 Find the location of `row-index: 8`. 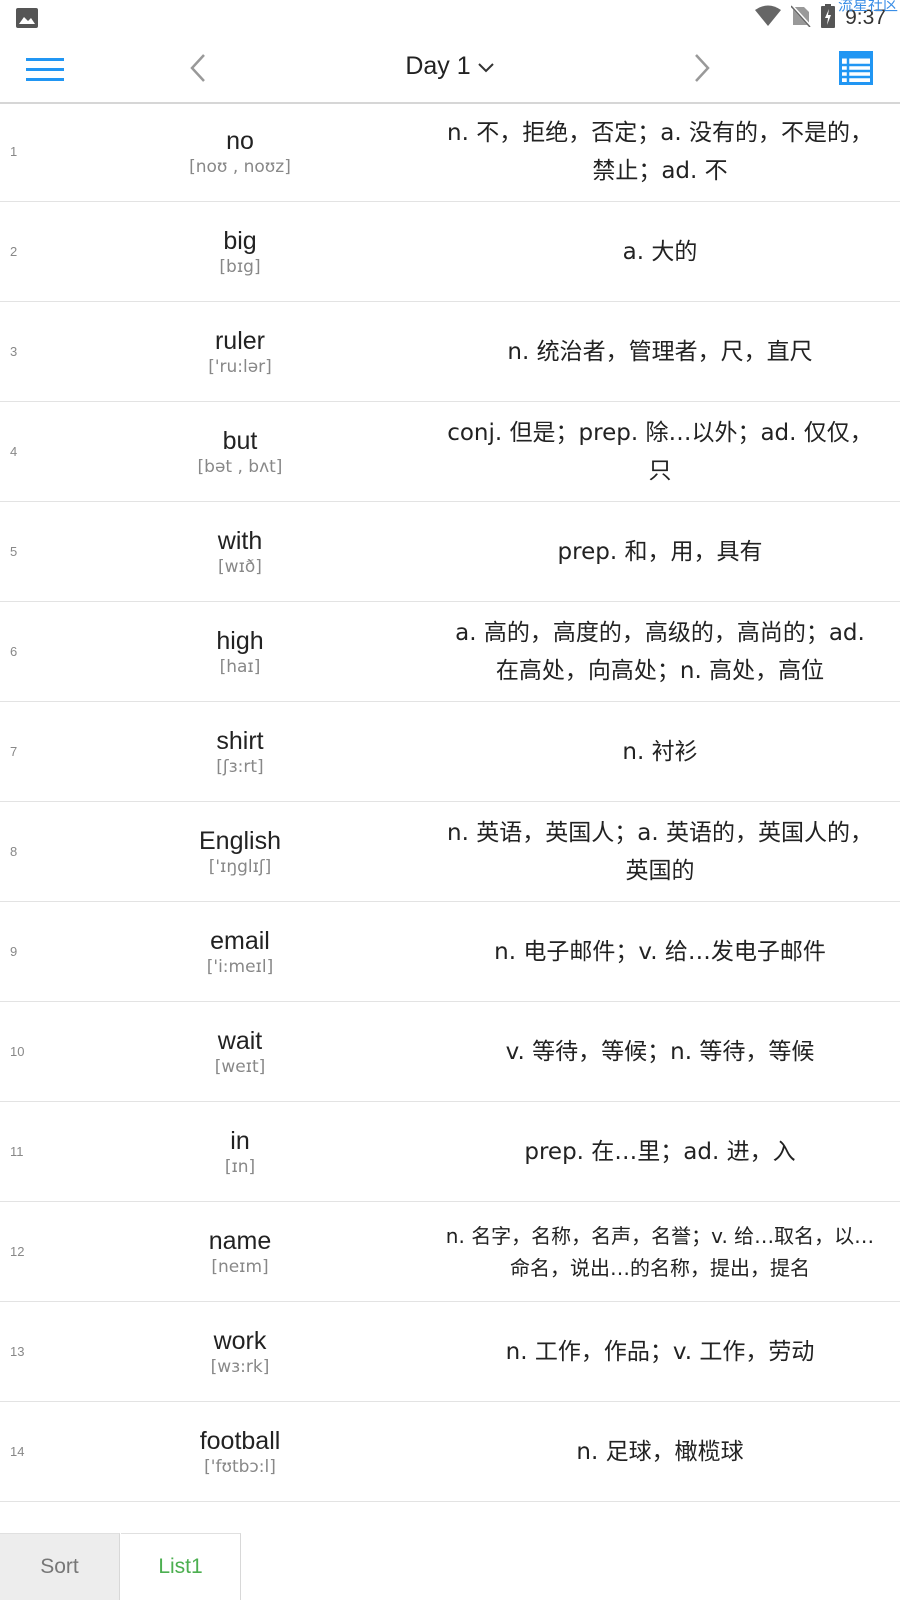

row-index: 8 is located at coordinates (14, 851).